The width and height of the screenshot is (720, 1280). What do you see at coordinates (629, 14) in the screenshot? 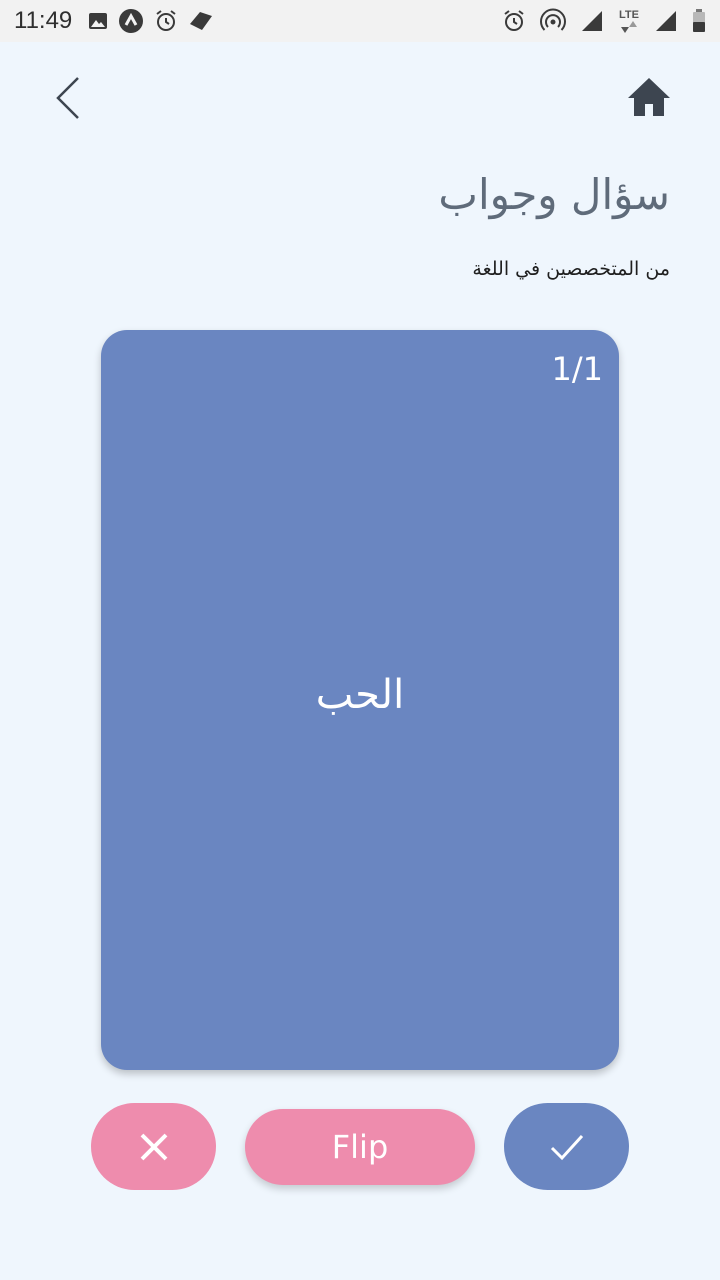
I see `lte-label: LTE` at bounding box center [629, 14].